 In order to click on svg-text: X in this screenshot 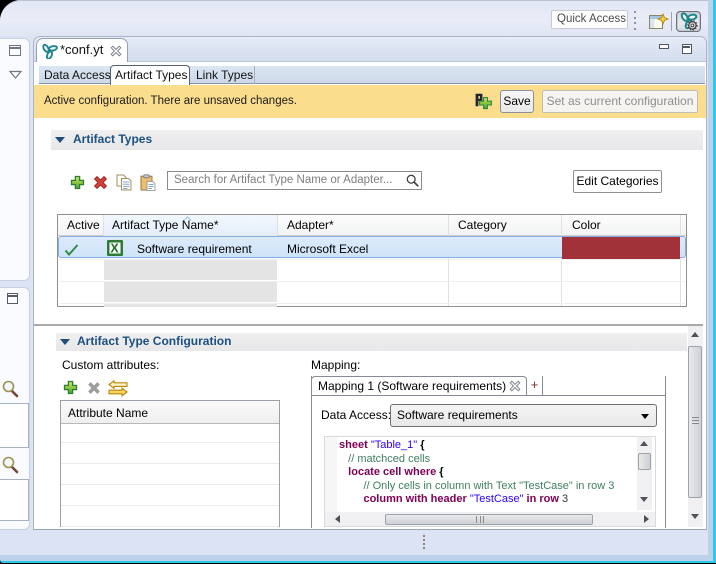, I will do `click(114, 248)`.